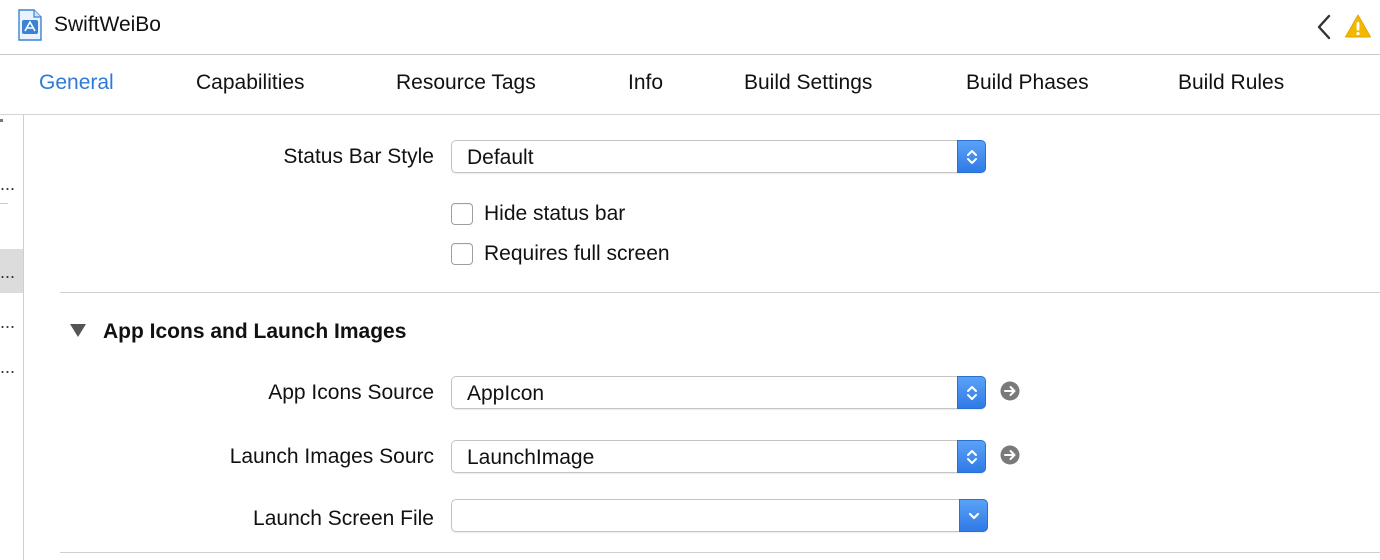 This screenshot has height=560, width=1380. I want to click on tab-build-phases: Build Phases, so click(1027, 83).